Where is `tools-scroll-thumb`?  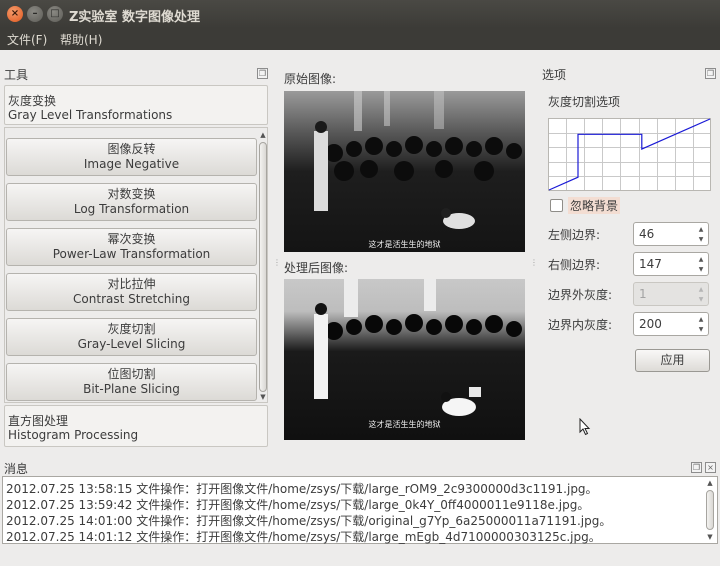
tools-scroll-thumb is located at coordinates (263, 267).